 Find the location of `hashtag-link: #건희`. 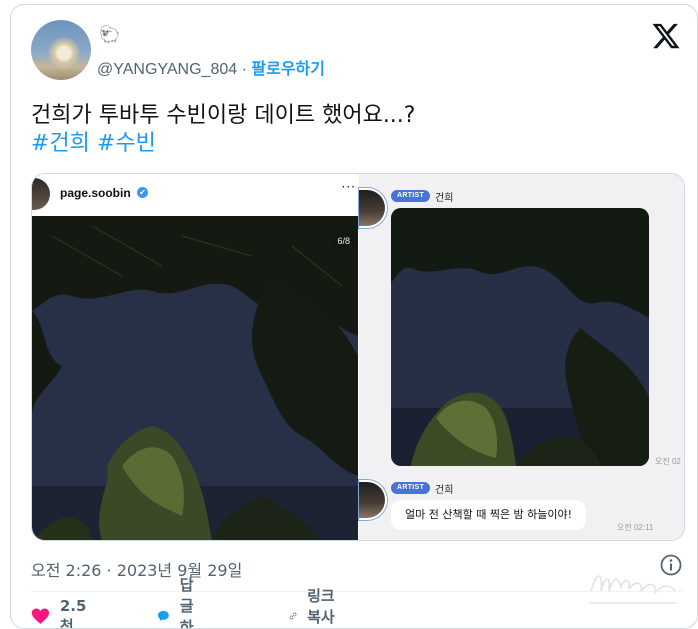

hashtag-link: #건희 is located at coordinates (60, 143).